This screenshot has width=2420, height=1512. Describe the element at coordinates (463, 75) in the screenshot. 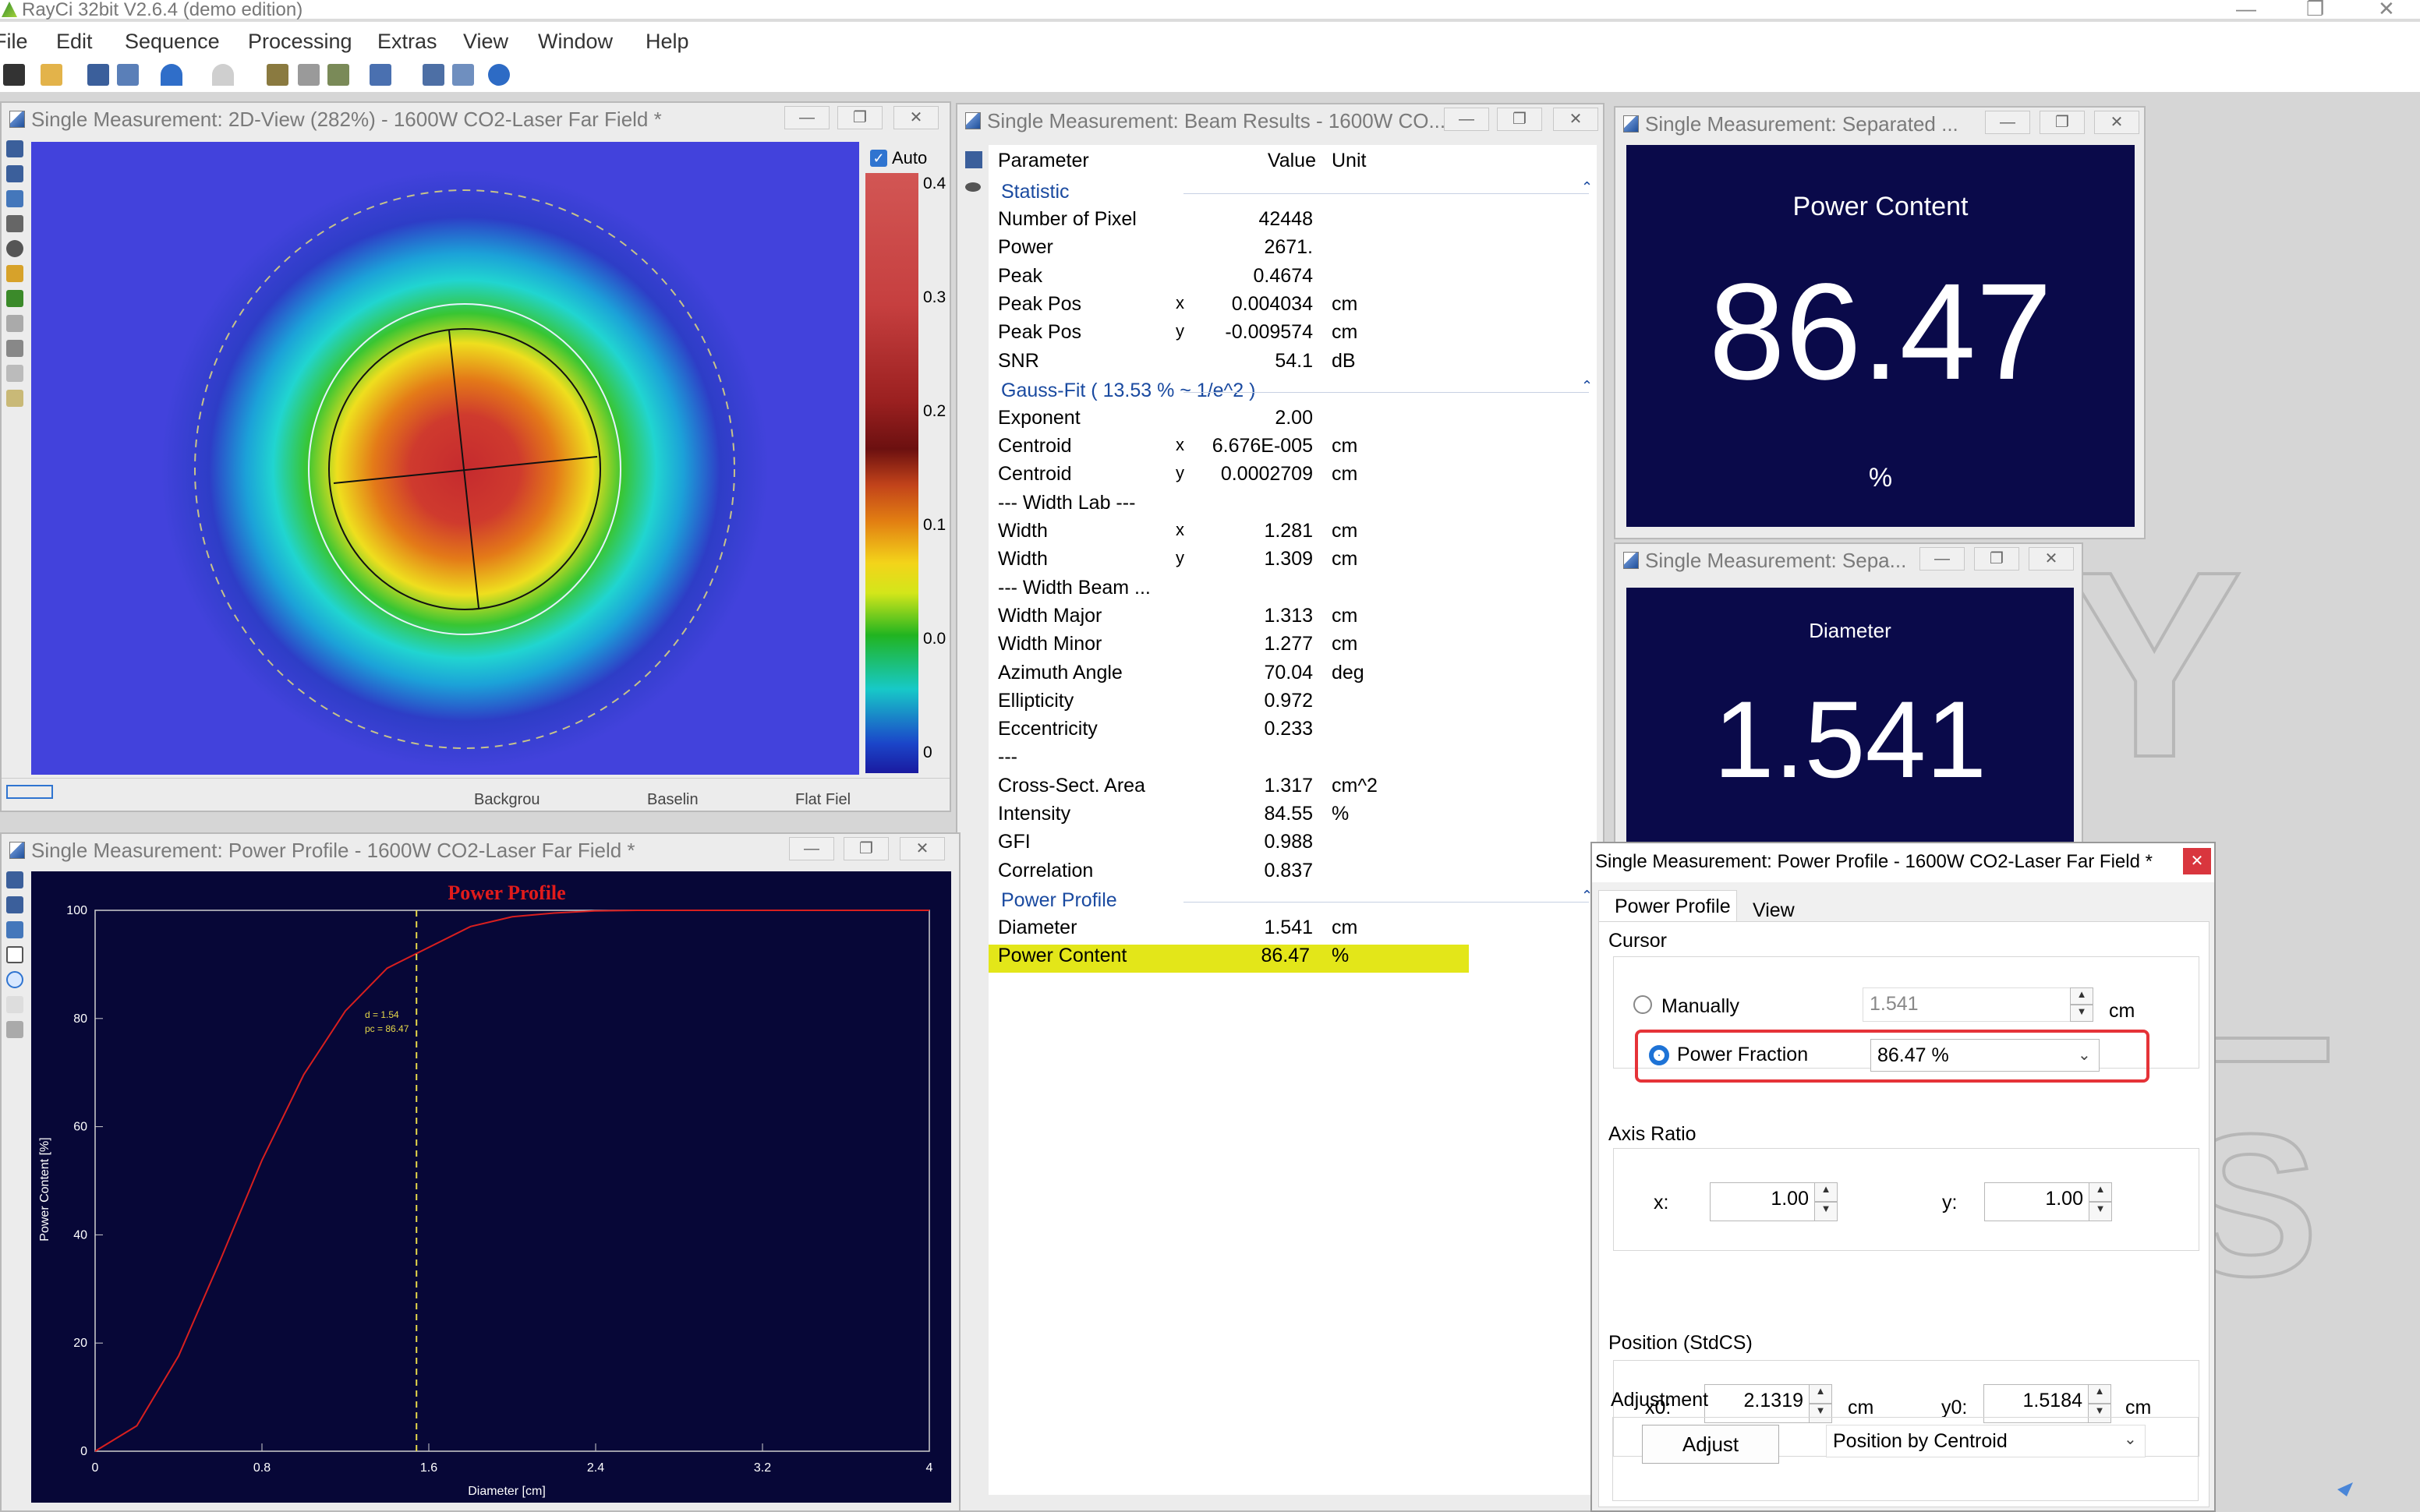

I see `tile-windows-icon` at that location.